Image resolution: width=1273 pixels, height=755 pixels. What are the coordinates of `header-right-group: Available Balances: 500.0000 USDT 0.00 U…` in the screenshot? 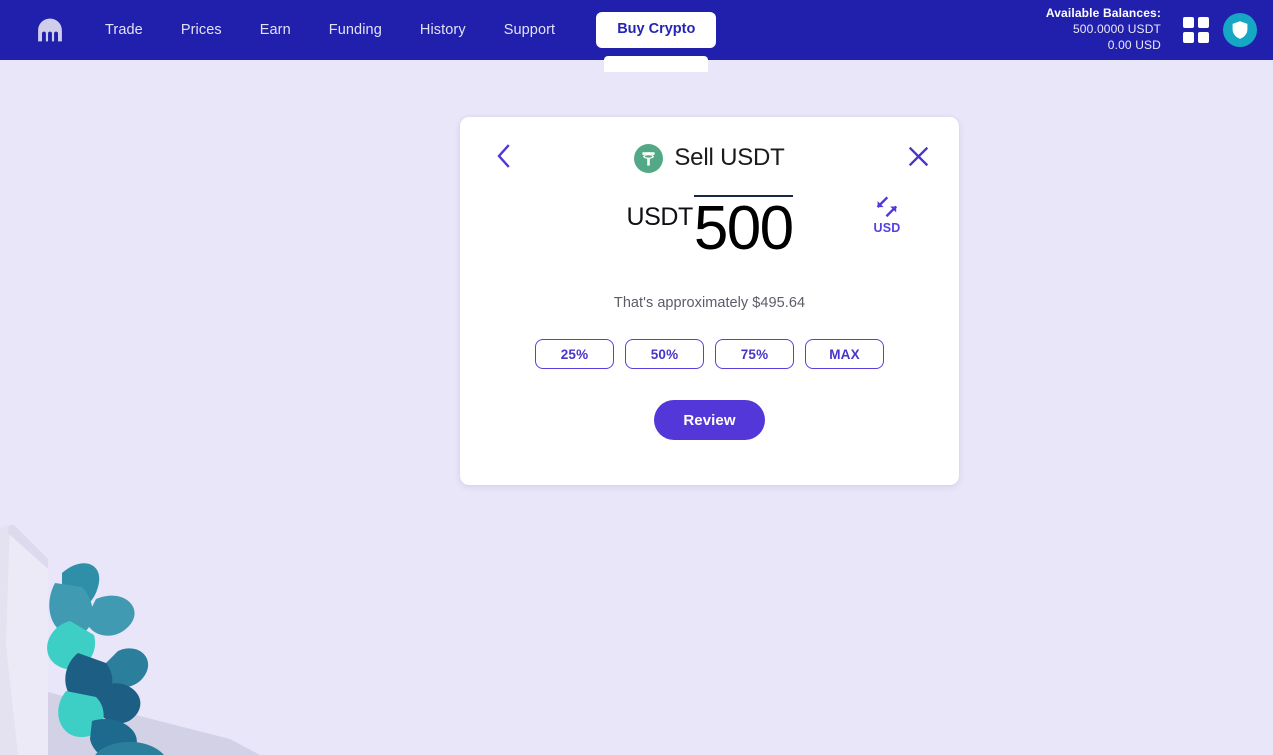 It's located at (1151, 30).